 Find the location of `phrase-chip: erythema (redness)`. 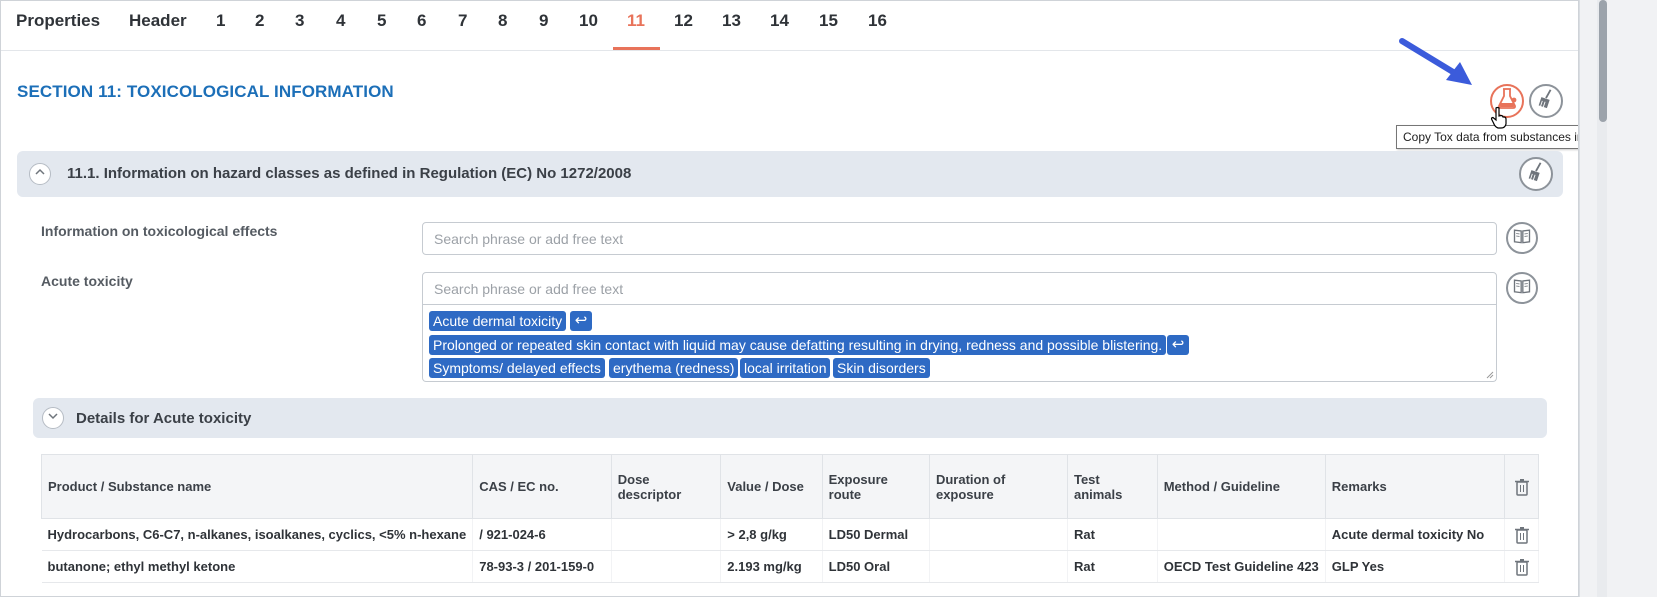

phrase-chip: erythema (redness) is located at coordinates (674, 368).